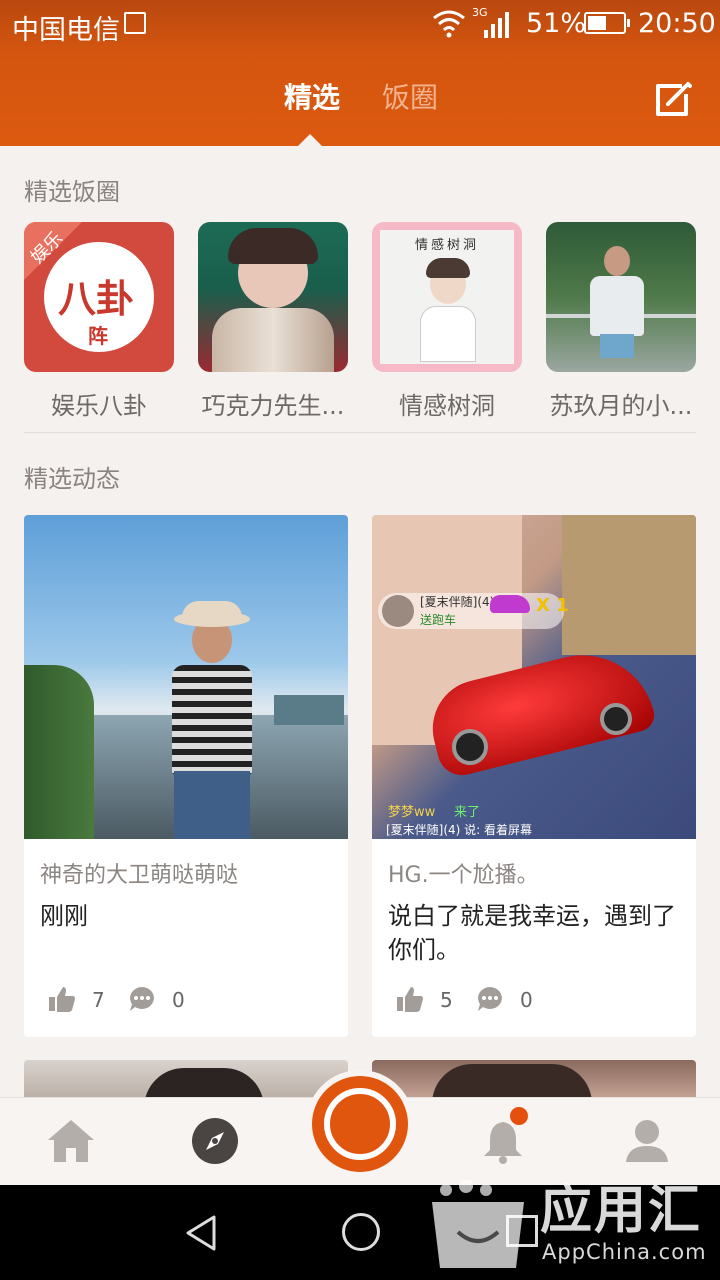 Image resolution: width=720 pixels, height=1280 pixels. Describe the element at coordinates (99, 406) in the screenshot. I see `circle-name: 娱乐八卦` at that location.